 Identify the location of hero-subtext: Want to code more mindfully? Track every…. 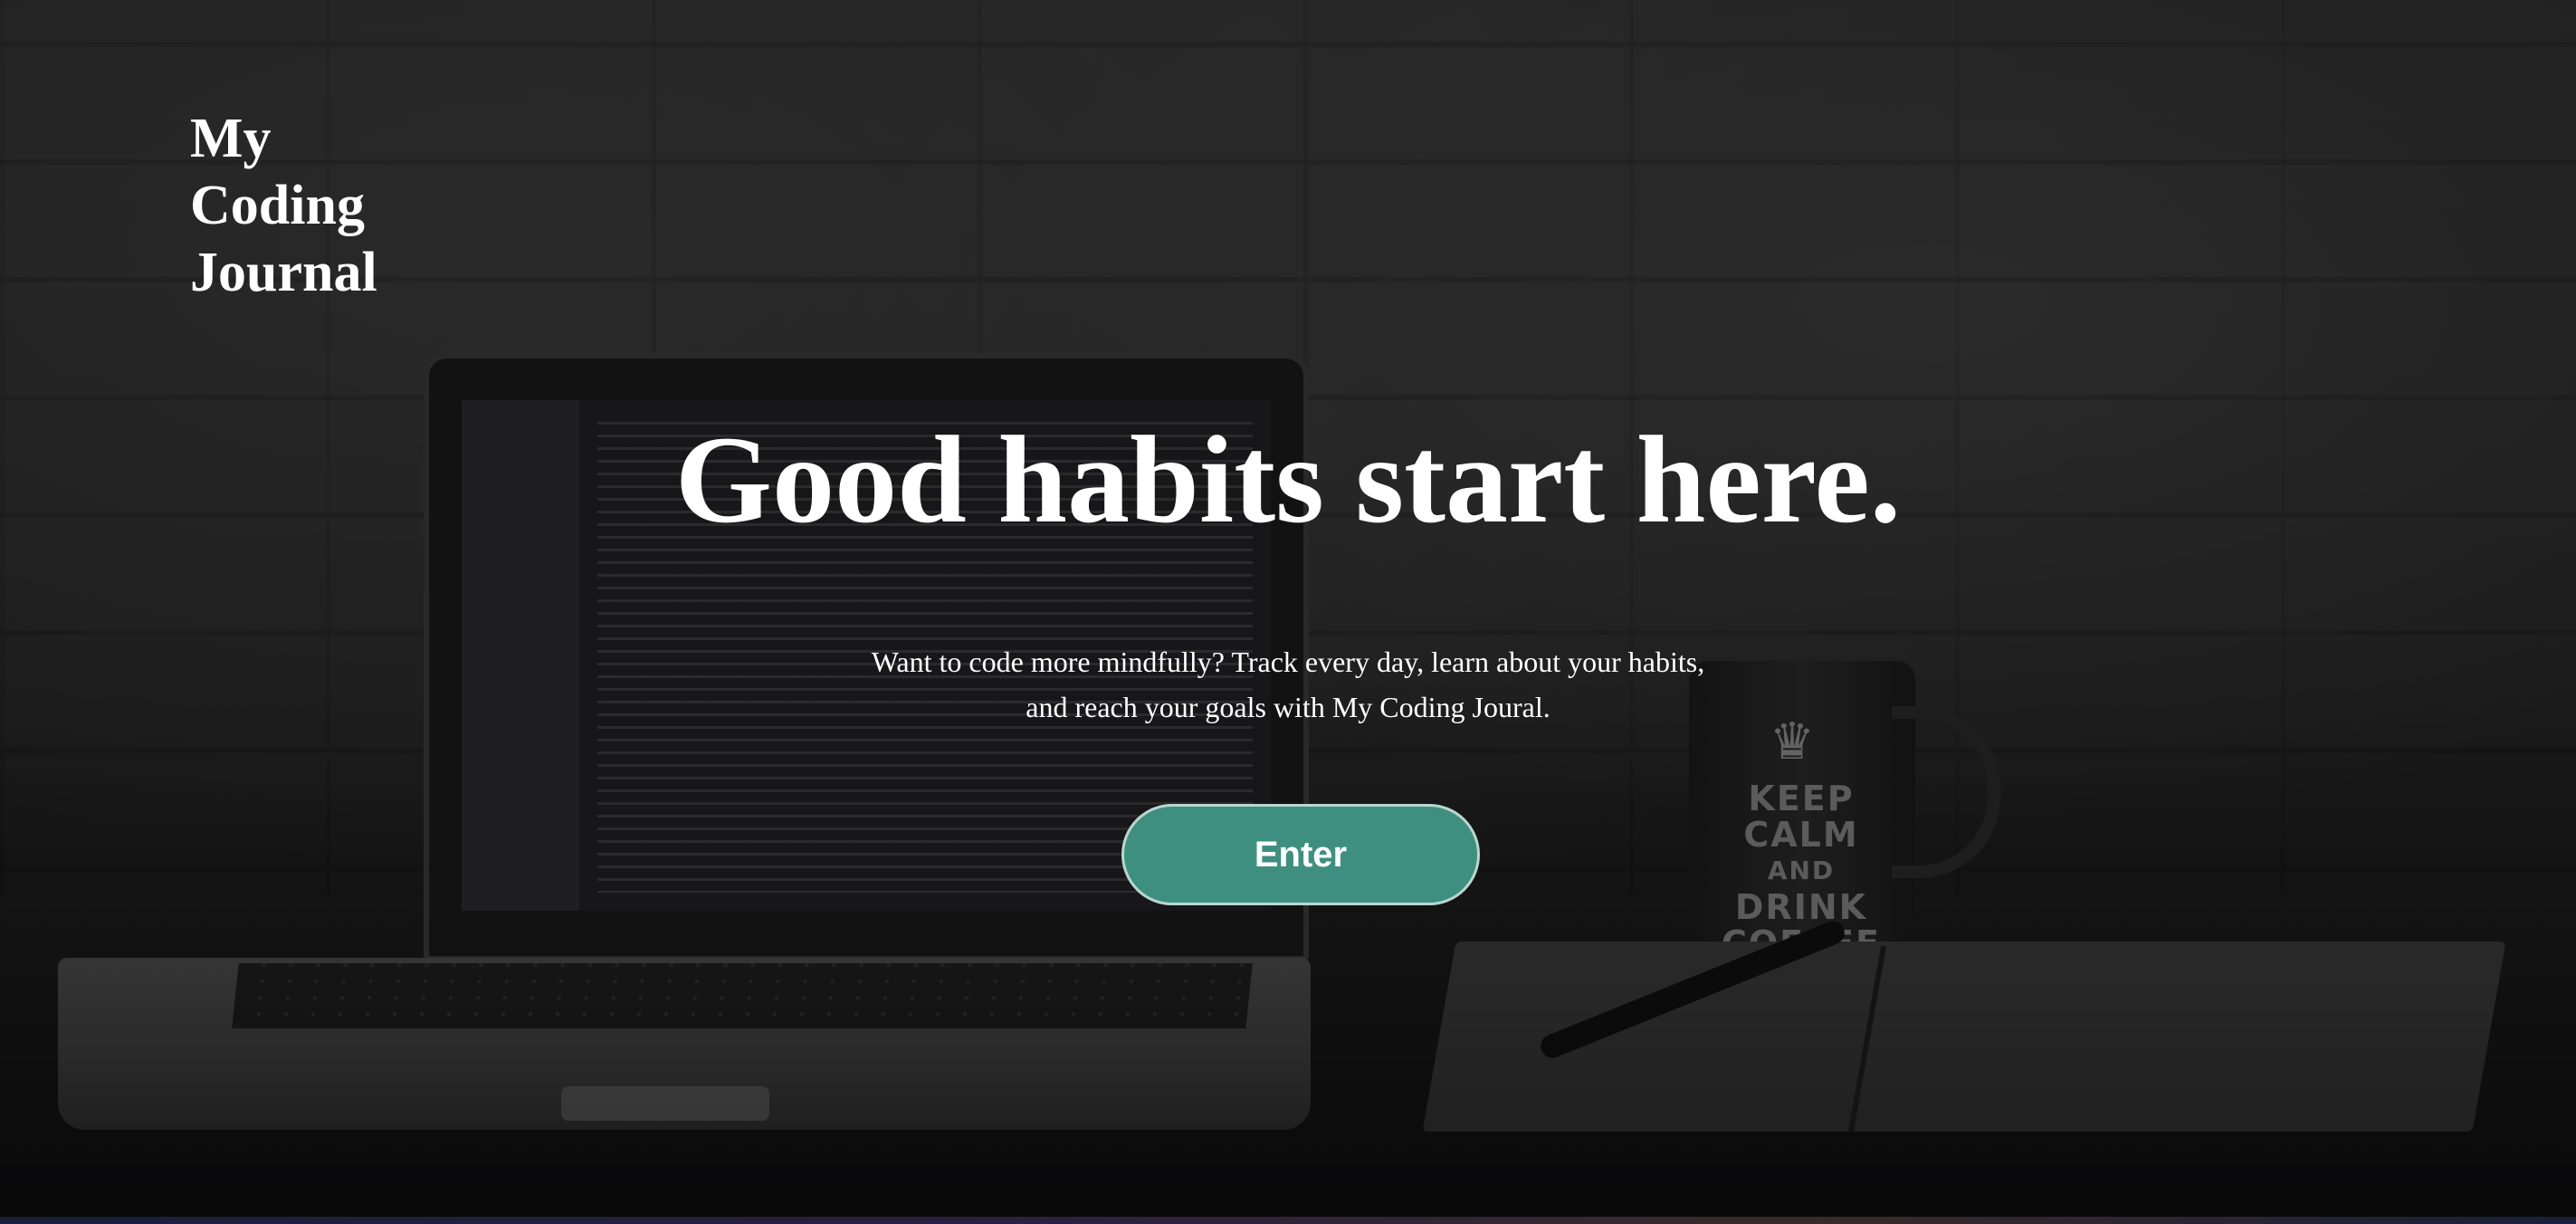
(1288, 684).